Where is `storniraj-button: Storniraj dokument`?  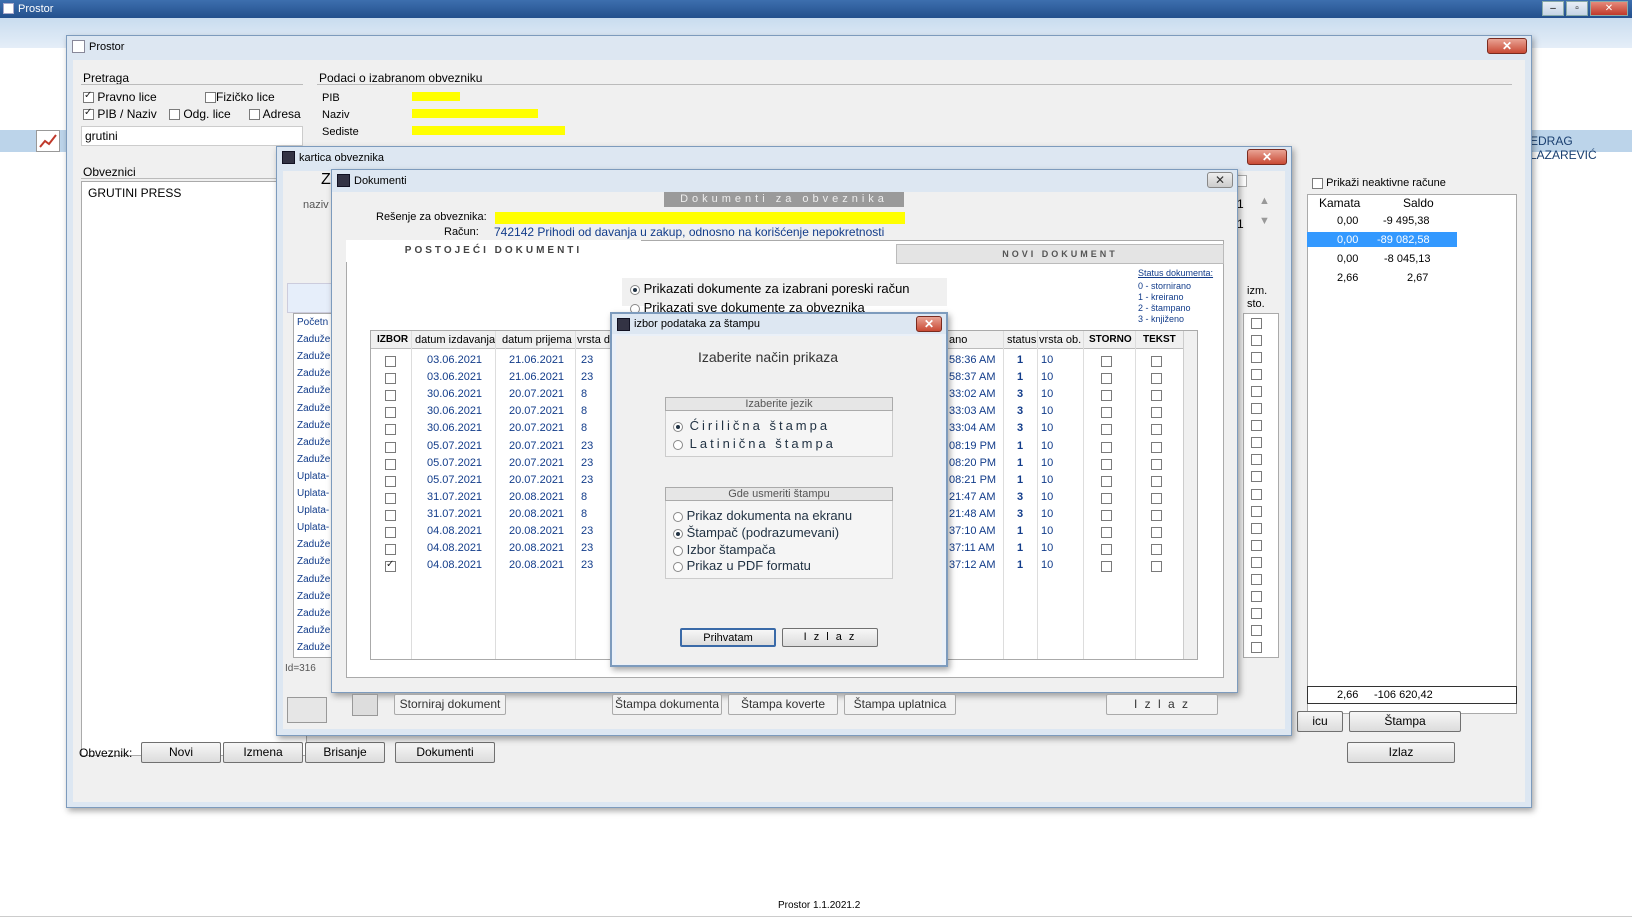 storniraj-button: Storniraj dokument is located at coordinates (450, 704).